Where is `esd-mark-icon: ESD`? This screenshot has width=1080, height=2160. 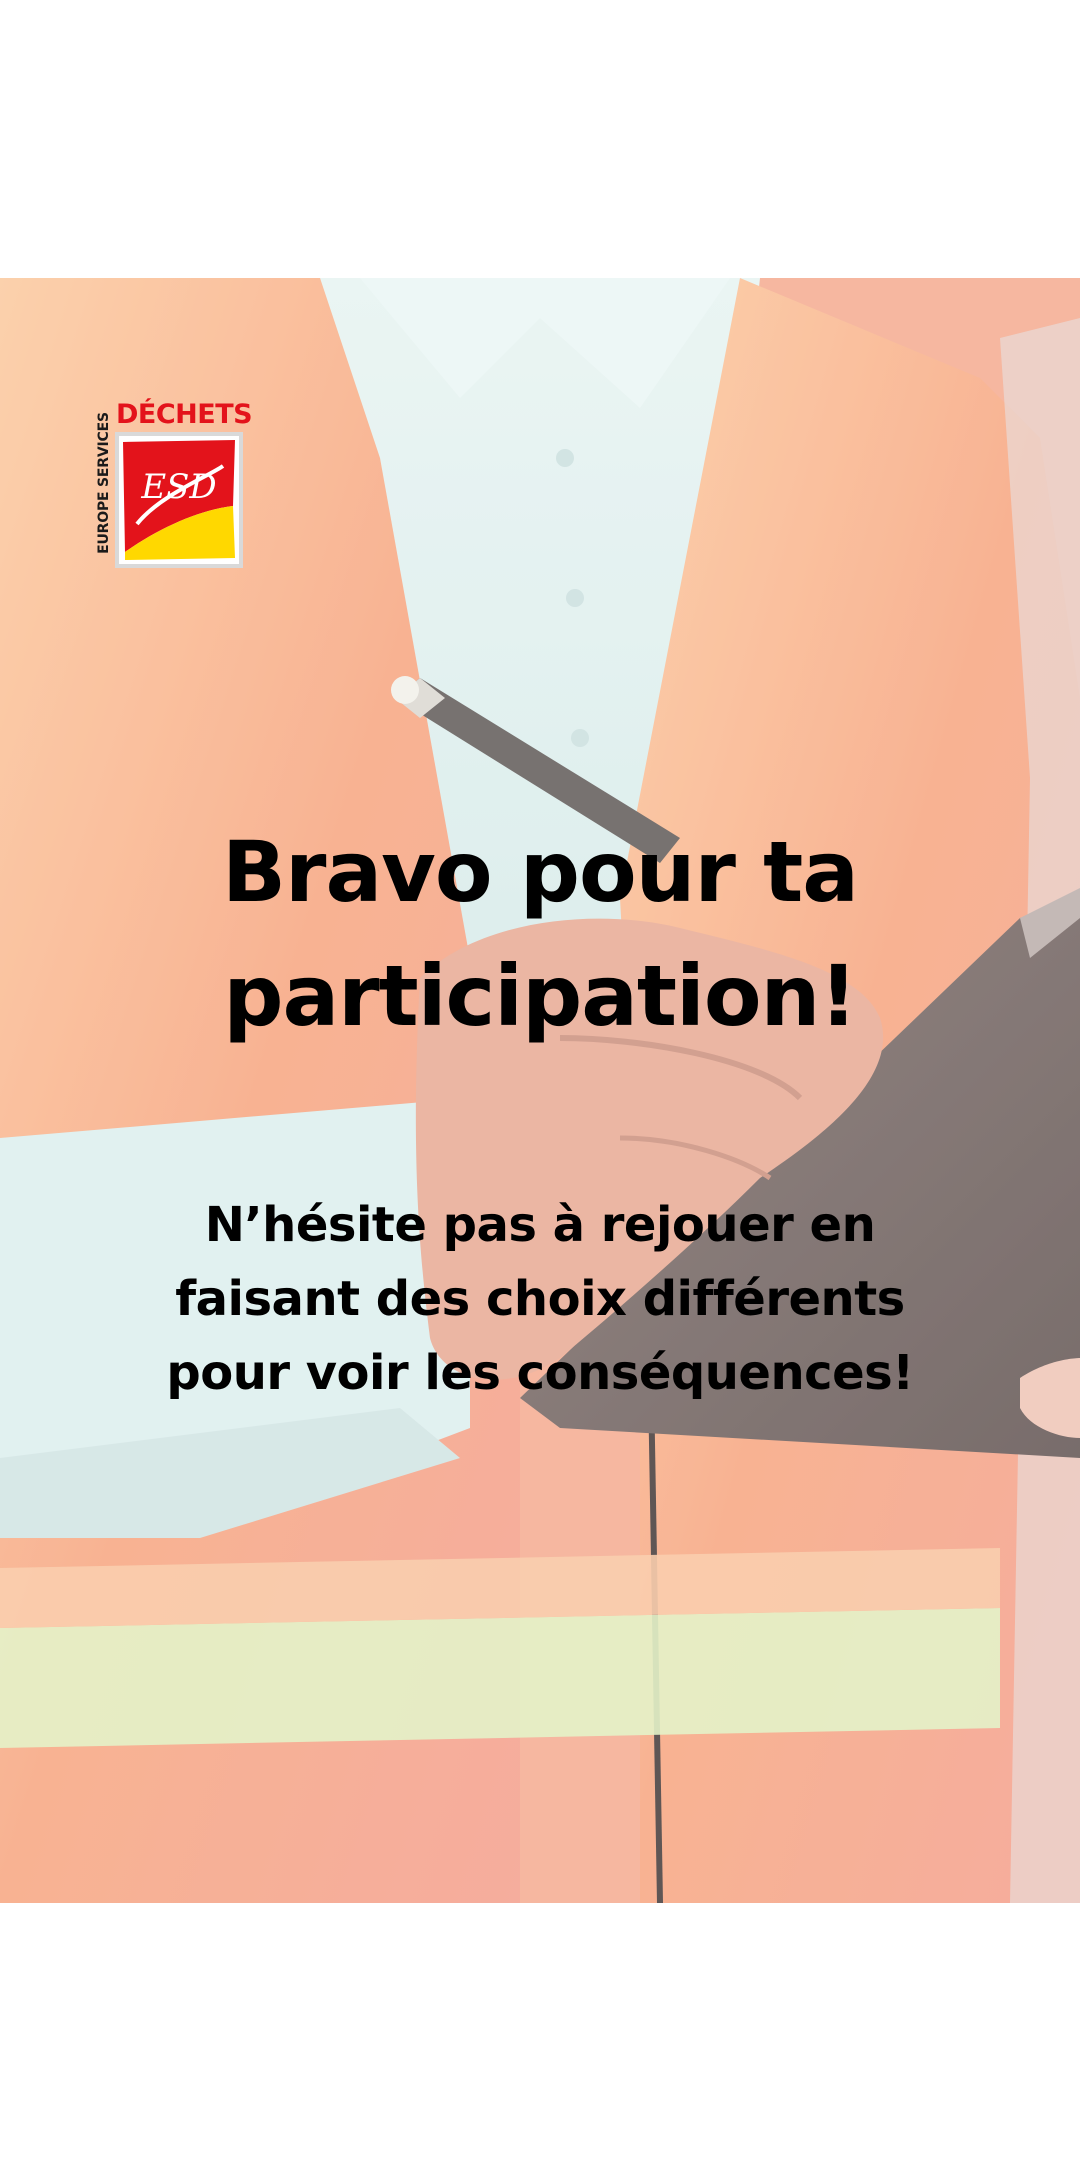 esd-mark-icon: ESD is located at coordinates (179, 500).